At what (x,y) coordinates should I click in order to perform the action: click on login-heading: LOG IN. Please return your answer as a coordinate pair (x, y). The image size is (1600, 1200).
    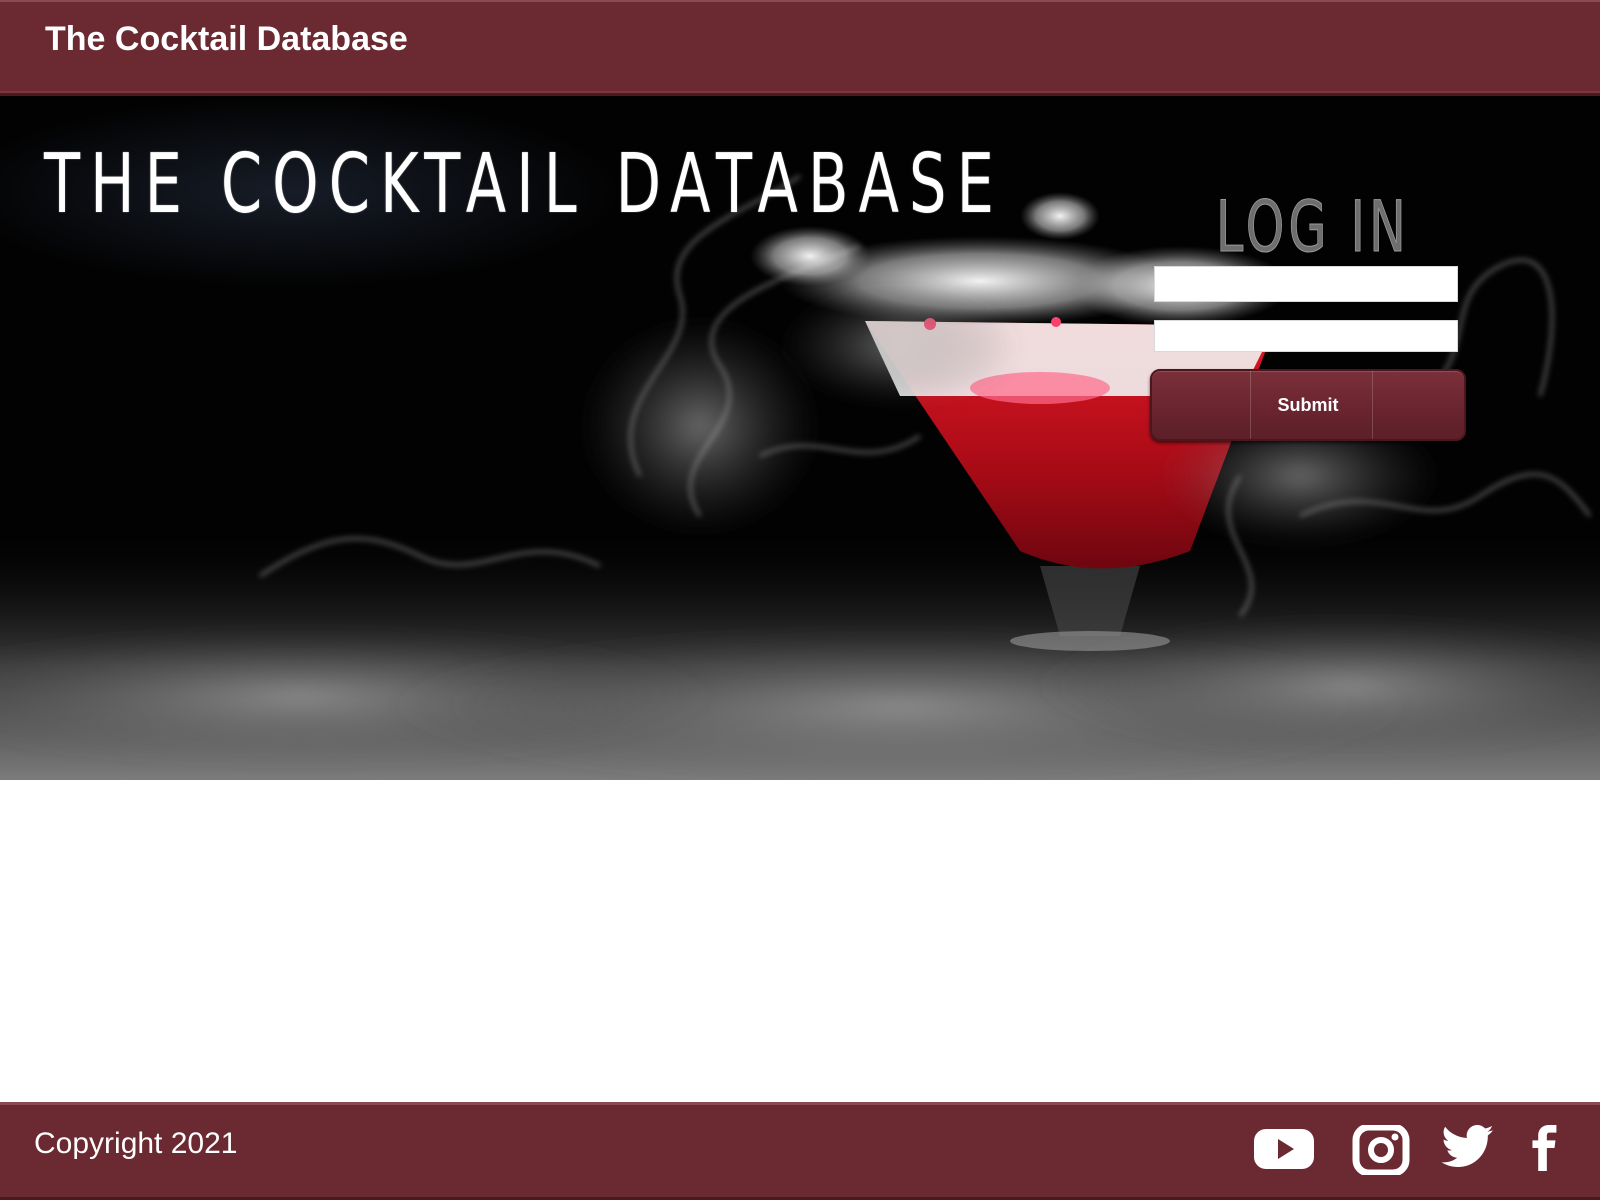
    Looking at the image, I should click on (1313, 227).